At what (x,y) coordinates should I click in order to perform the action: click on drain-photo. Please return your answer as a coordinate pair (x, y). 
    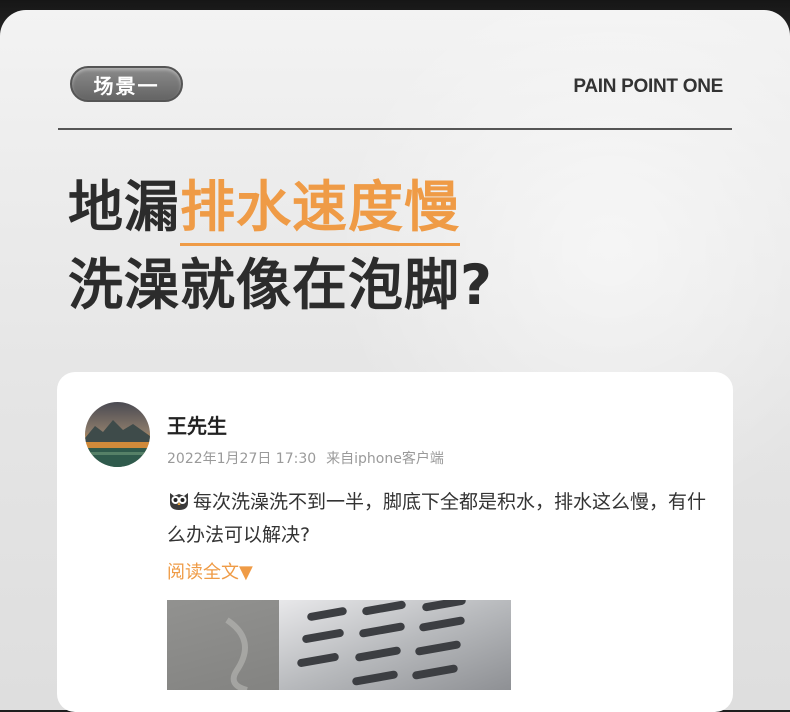
    Looking at the image, I should click on (339, 645).